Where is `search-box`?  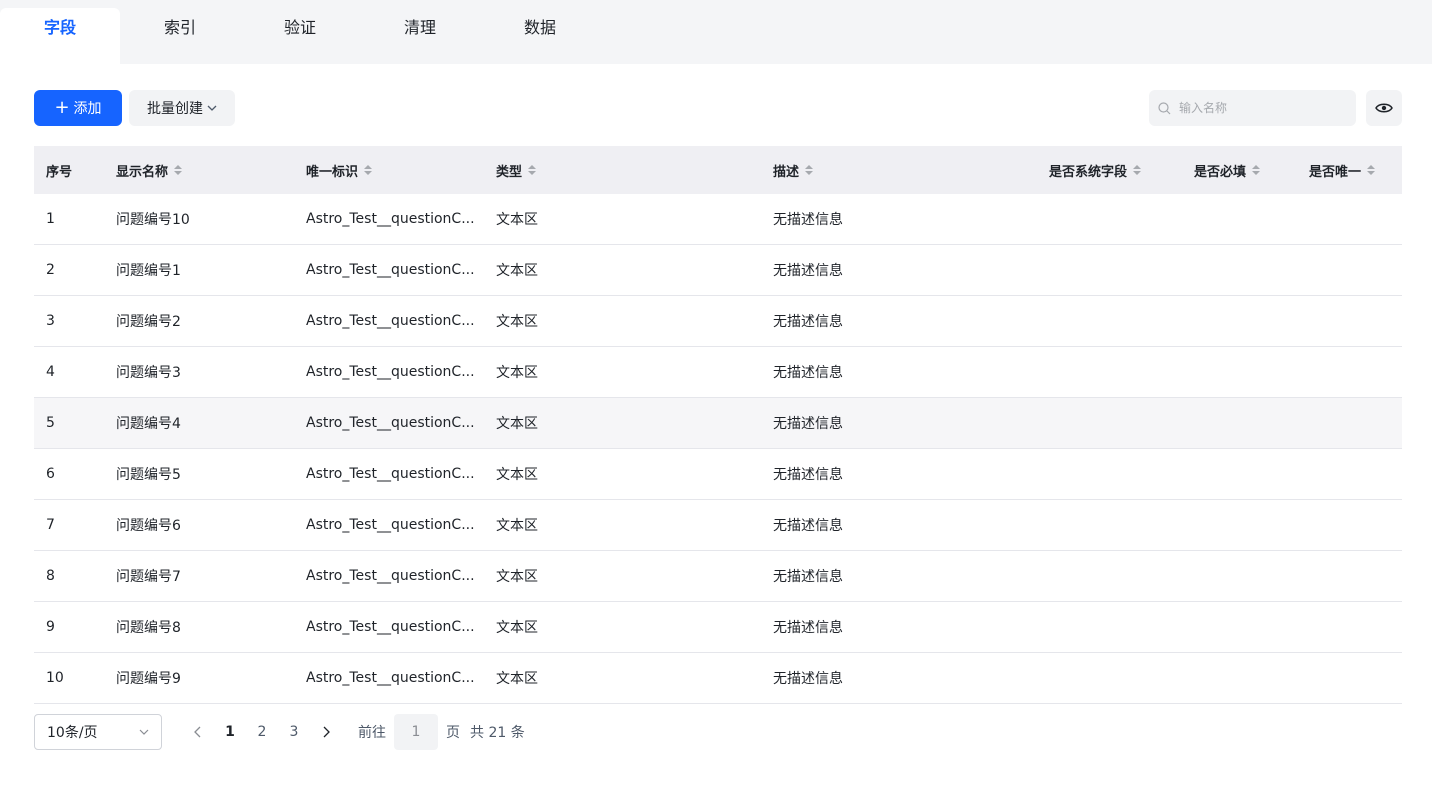
search-box is located at coordinates (1252, 108).